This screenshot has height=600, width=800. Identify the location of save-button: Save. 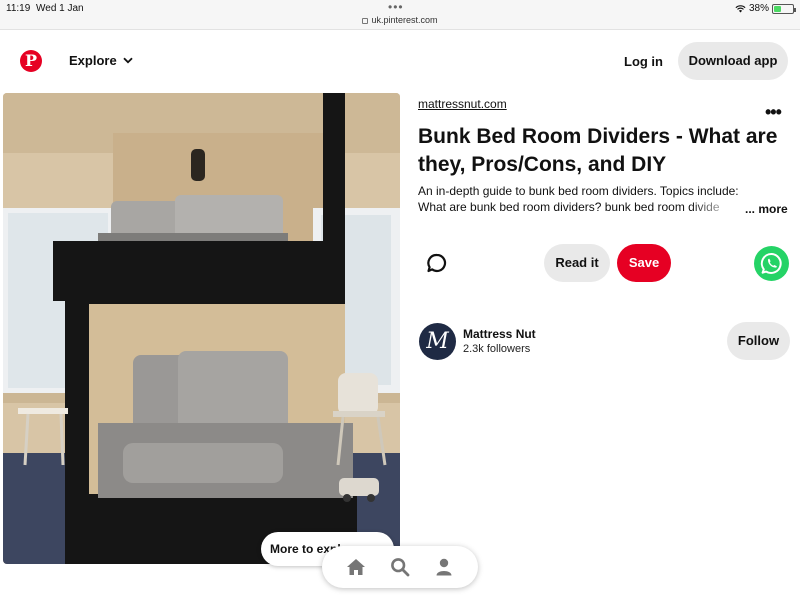
(644, 263).